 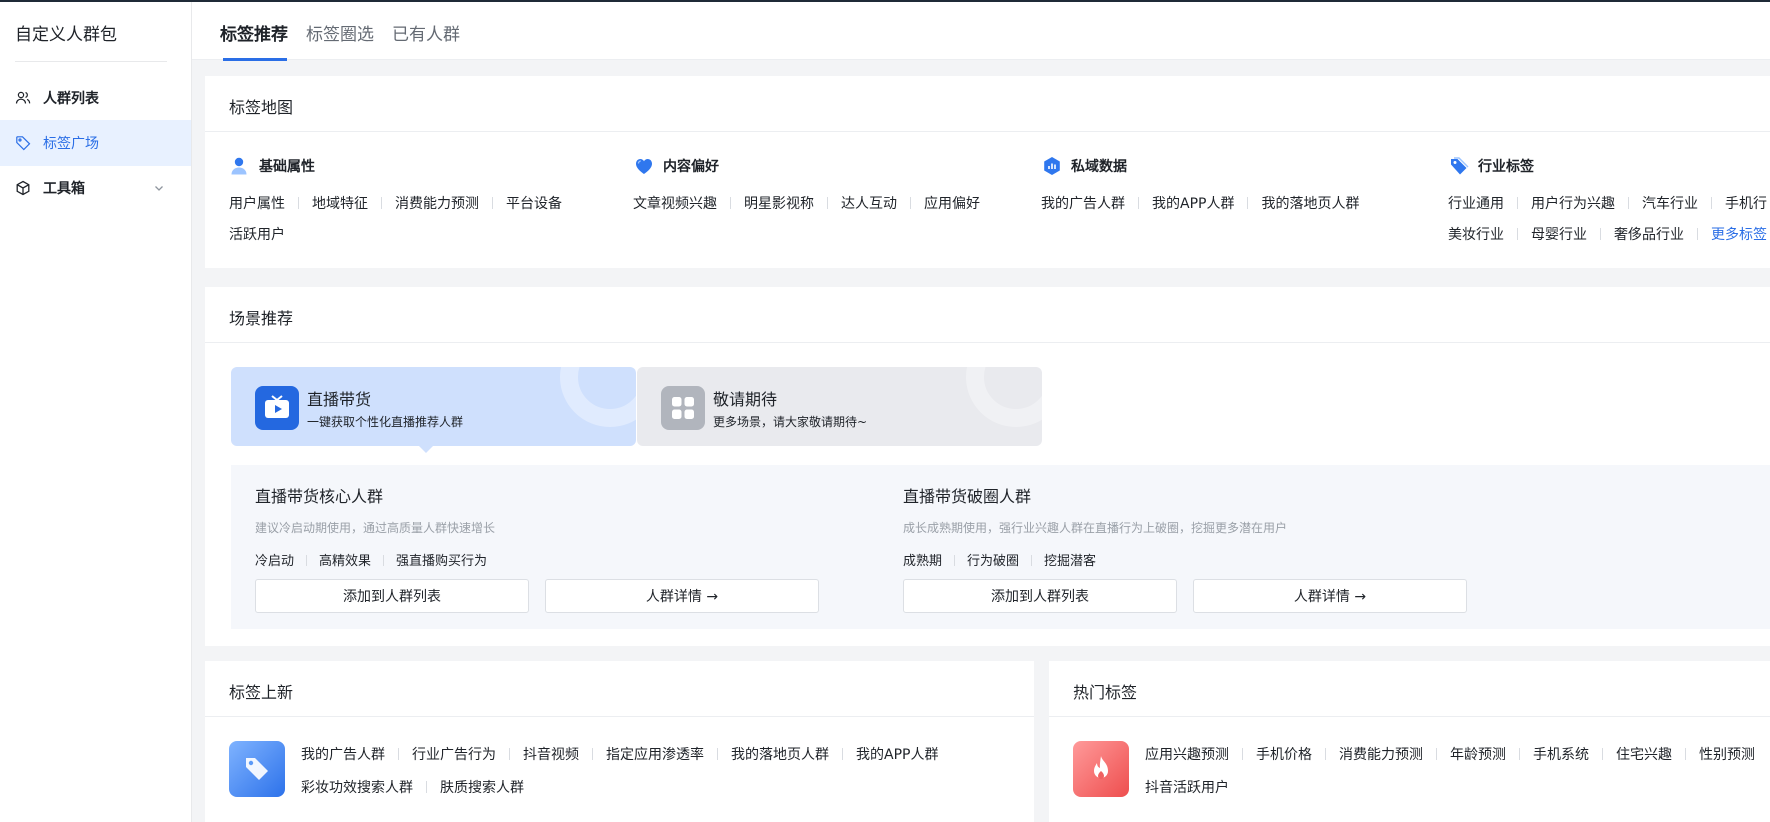 I want to click on tag-link: 平台设备, so click(x=534, y=204).